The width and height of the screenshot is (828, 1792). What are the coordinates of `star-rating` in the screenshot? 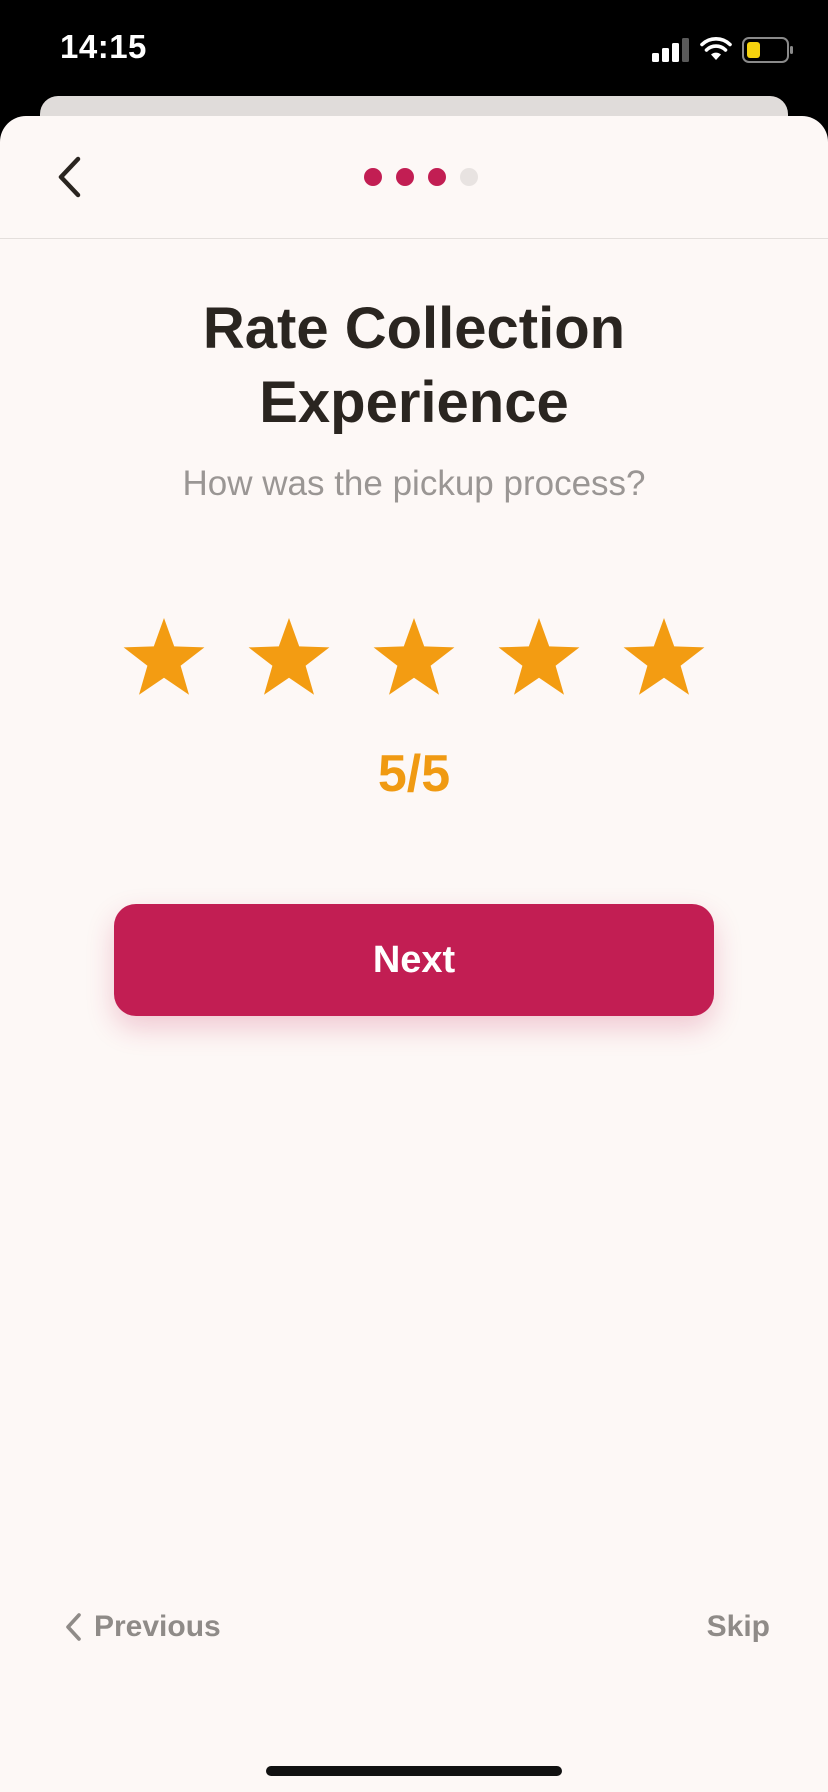 It's located at (414, 658).